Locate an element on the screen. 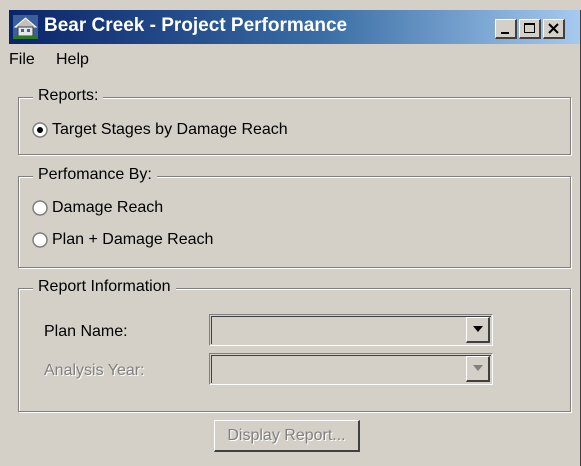 This screenshot has height=466, width=581. radio-plan-damage-reach-label: Plan + Damage Reach is located at coordinates (133, 239).